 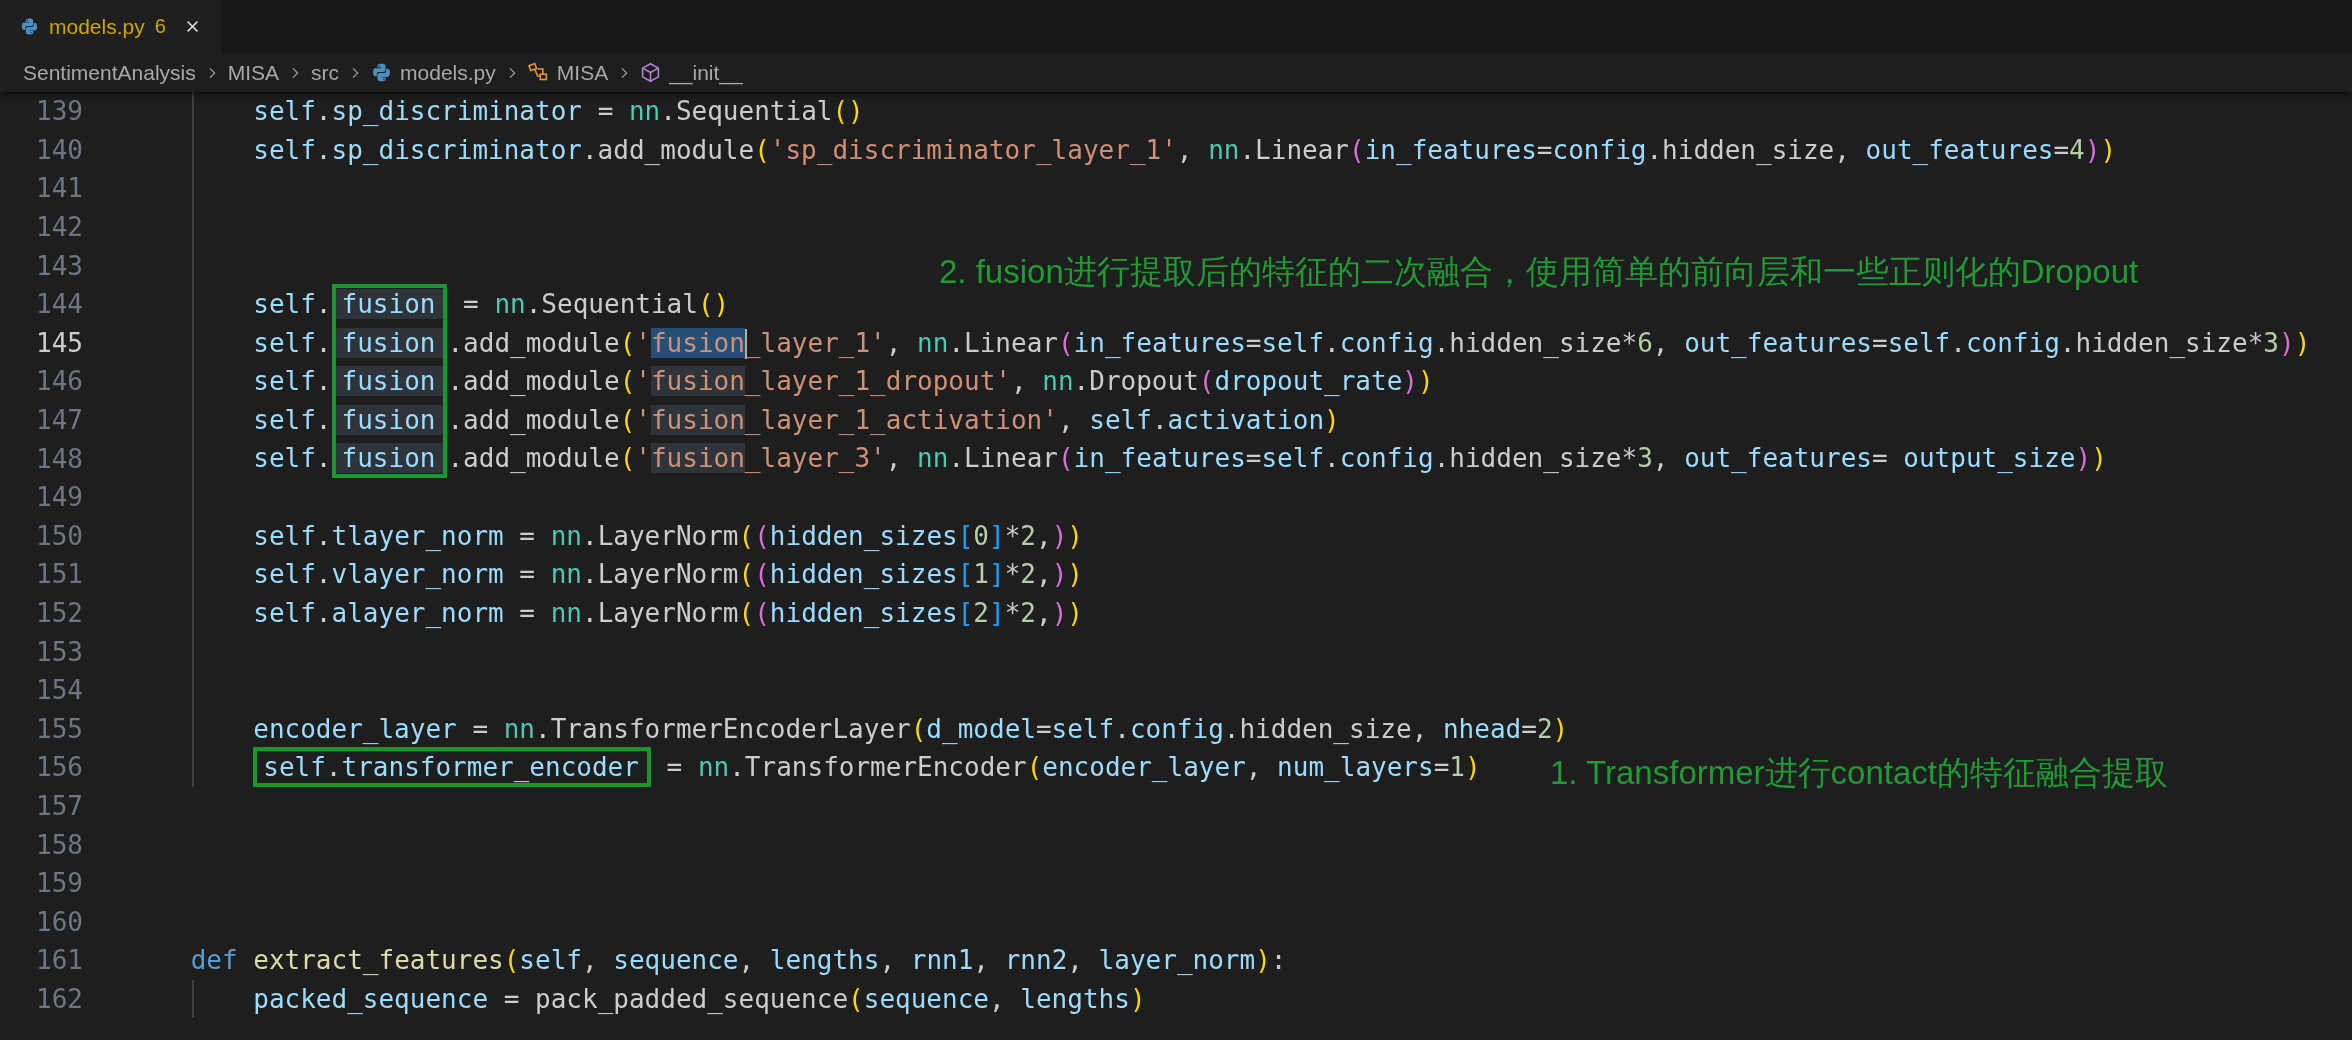 What do you see at coordinates (738, 961) in the screenshot?
I see `code-line: def extract_features(self, sequence, lengths, rnn1, rnn2, layer_norm):` at bounding box center [738, 961].